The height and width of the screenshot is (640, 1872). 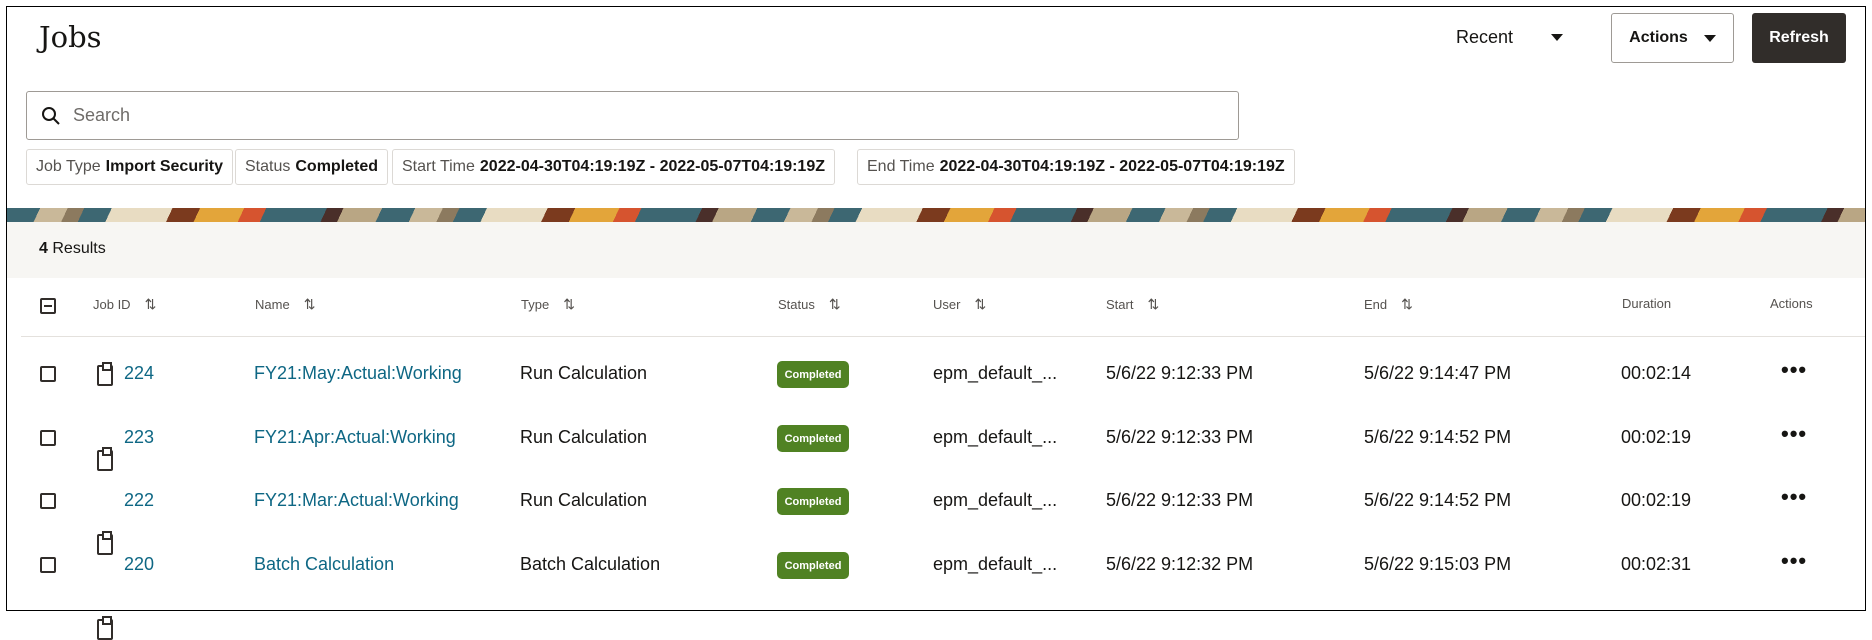 What do you see at coordinates (1647, 303) in the screenshot?
I see `column-header-duration: Duration` at bounding box center [1647, 303].